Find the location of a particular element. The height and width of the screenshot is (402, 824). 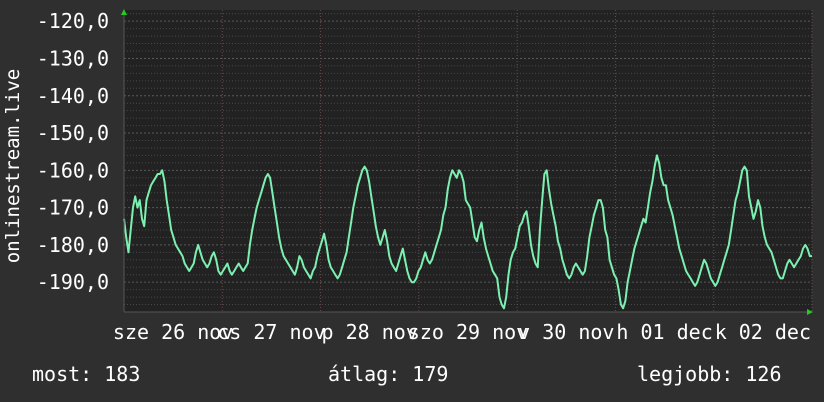

y-tick-label: -180,0 is located at coordinates (73, 245).